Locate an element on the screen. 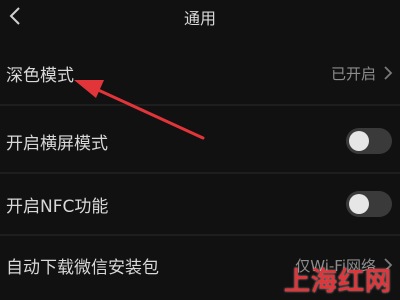 The image size is (400, 300). nav-header: 通用 is located at coordinates (200, 17).